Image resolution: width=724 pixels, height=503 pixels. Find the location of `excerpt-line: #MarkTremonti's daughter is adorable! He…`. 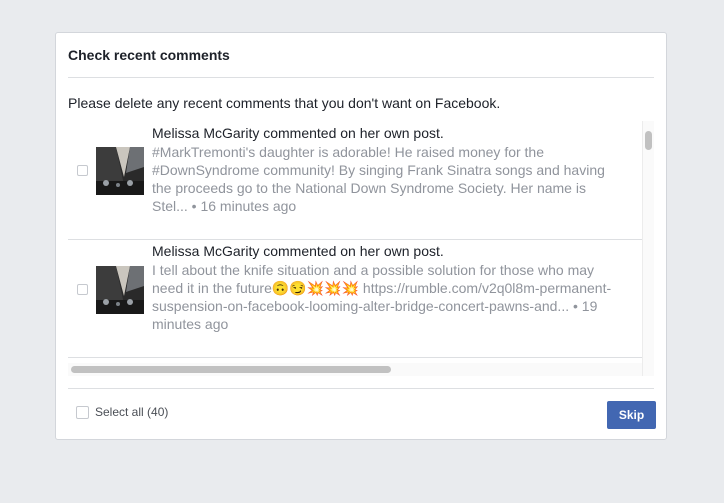

excerpt-line: #MarkTremonti's daughter is adorable! He… is located at coordinates (348, 152).